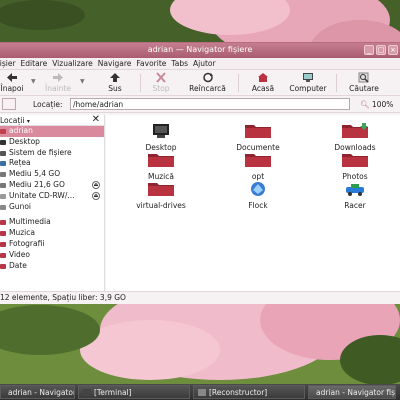  What do you see at coordinates (210, 104) in the screenshot?
I see `location-input` at bounding box center [210, 104].